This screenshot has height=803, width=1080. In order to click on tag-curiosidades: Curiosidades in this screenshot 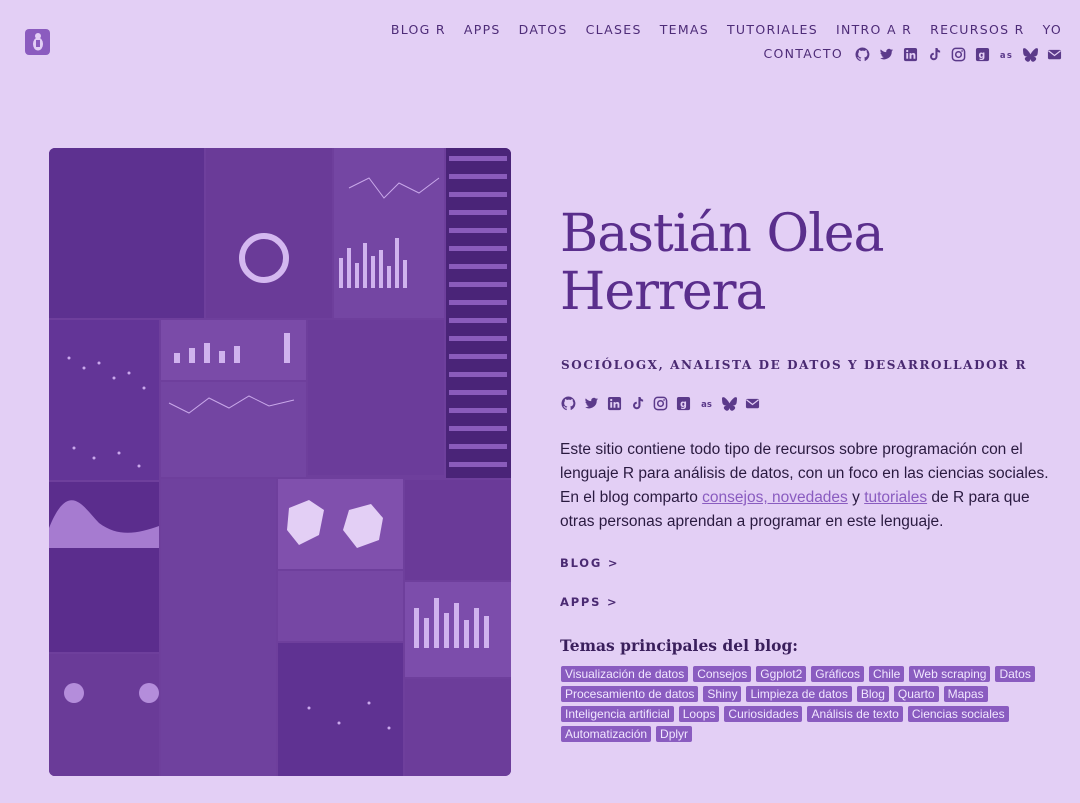, I will do `click(763, 714)`.